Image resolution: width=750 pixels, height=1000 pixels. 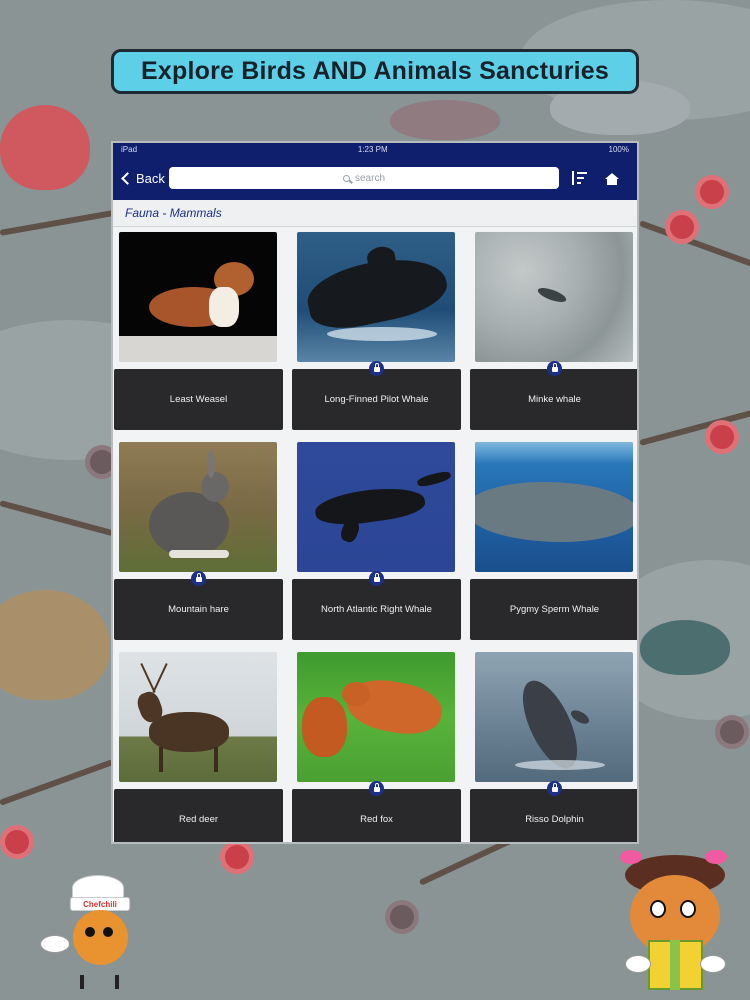 I want to click on animal-name: Minke whale, so click(x=554, y=399).